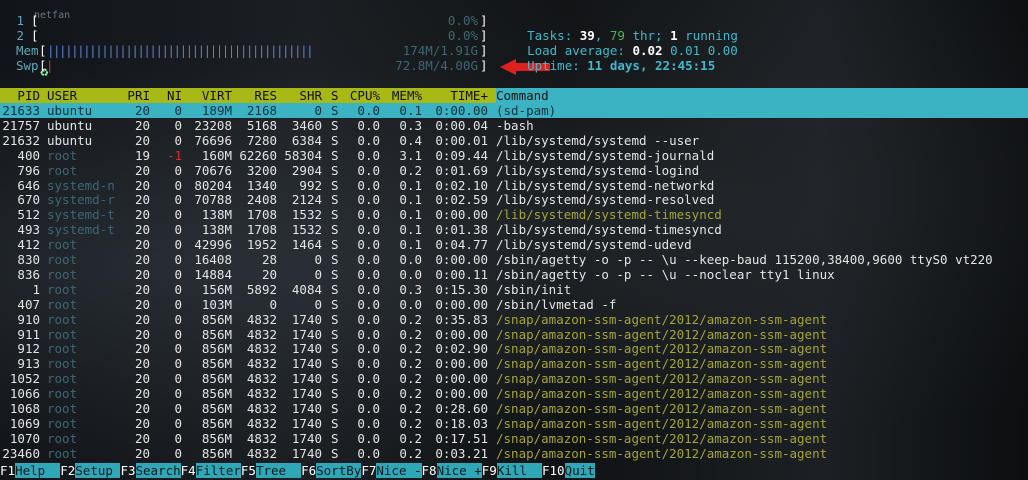 The image size is (1028, 480). What do you see at coordinates (21, 125) in the screenshot?
I see `cell-pid: 21757` at bounding box center [21, 125].